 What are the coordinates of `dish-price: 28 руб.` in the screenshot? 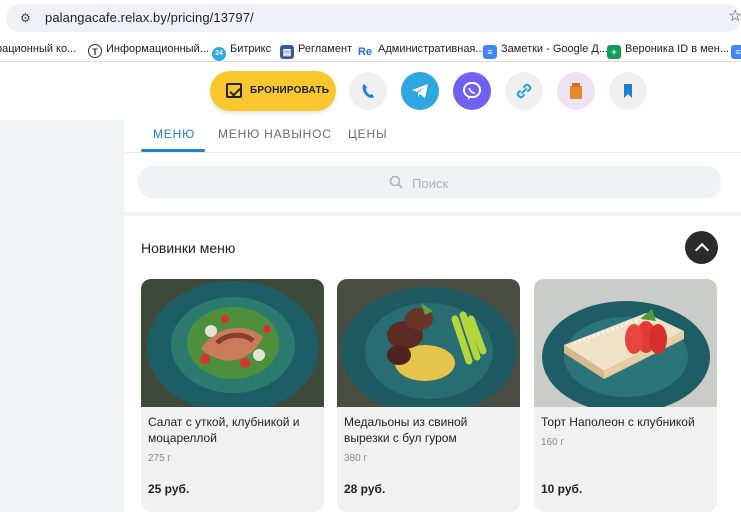 It's located at (365, 489).